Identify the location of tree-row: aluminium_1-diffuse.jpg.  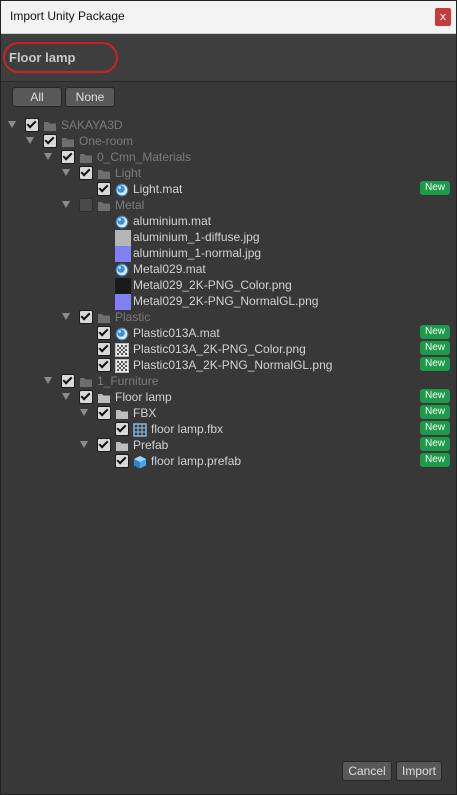
(228, 237).